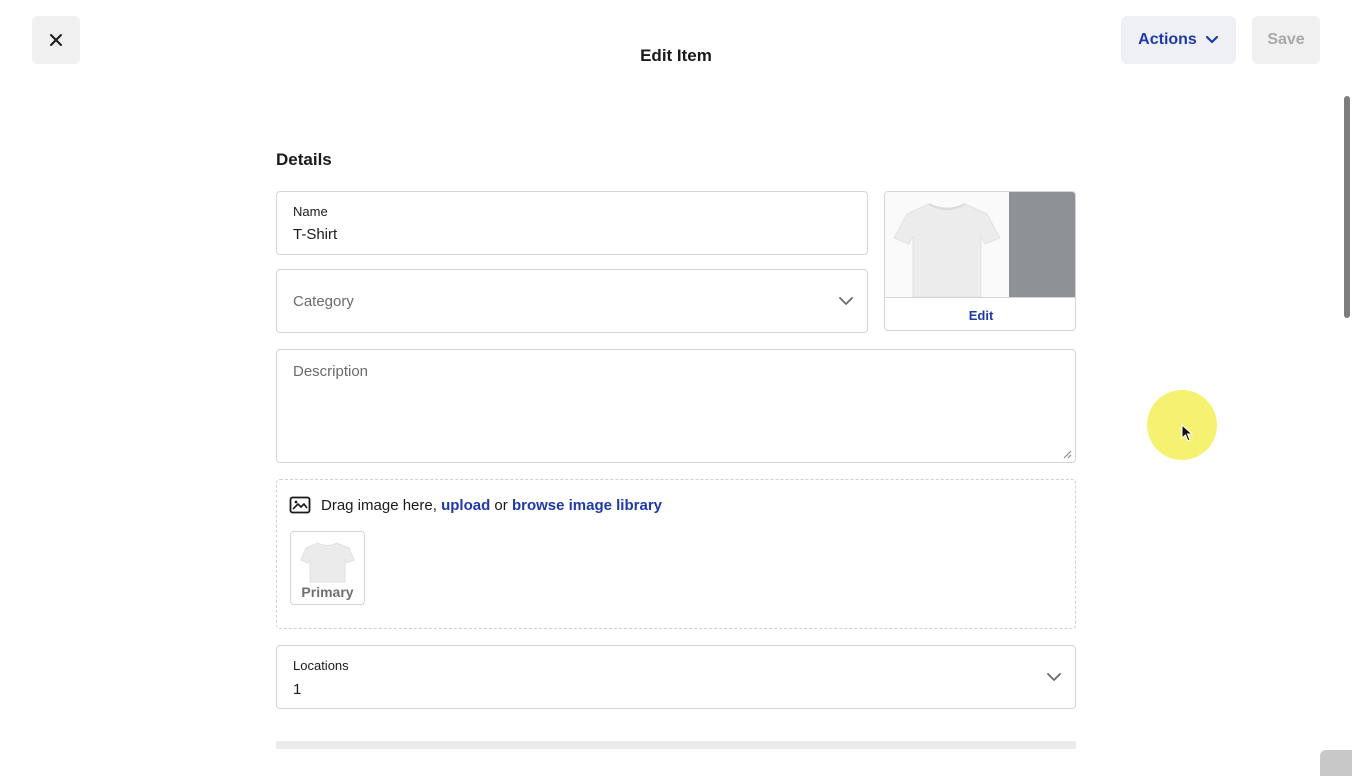 This screenshot has height=776, width=1352. I want to click on corner-widget, so click(1336, 763).